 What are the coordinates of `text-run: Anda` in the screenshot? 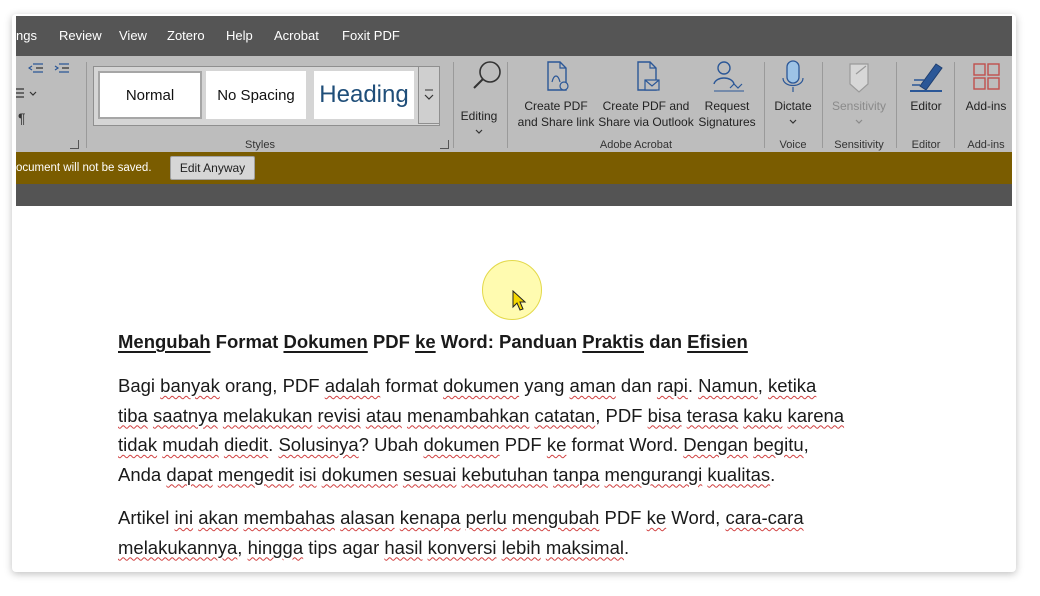 It's located at (142, 474).